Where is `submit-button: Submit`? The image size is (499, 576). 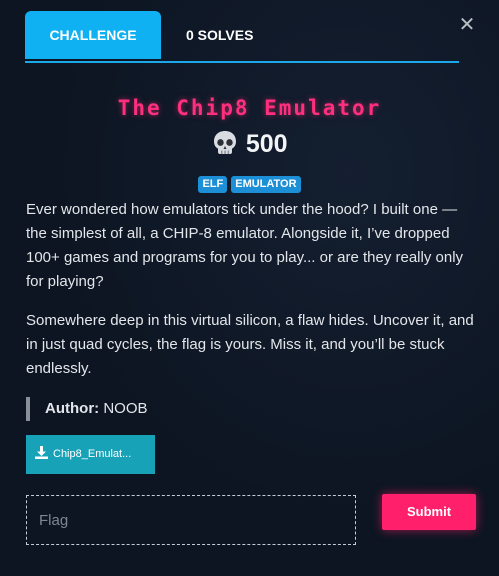 submit-button: Submit is located at coordinates (429, 512).